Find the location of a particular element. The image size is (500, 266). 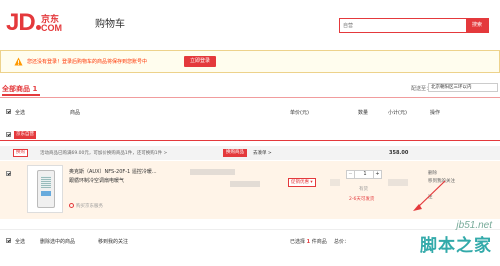

quantity-value: 1 is located at coordinates (365, 174).